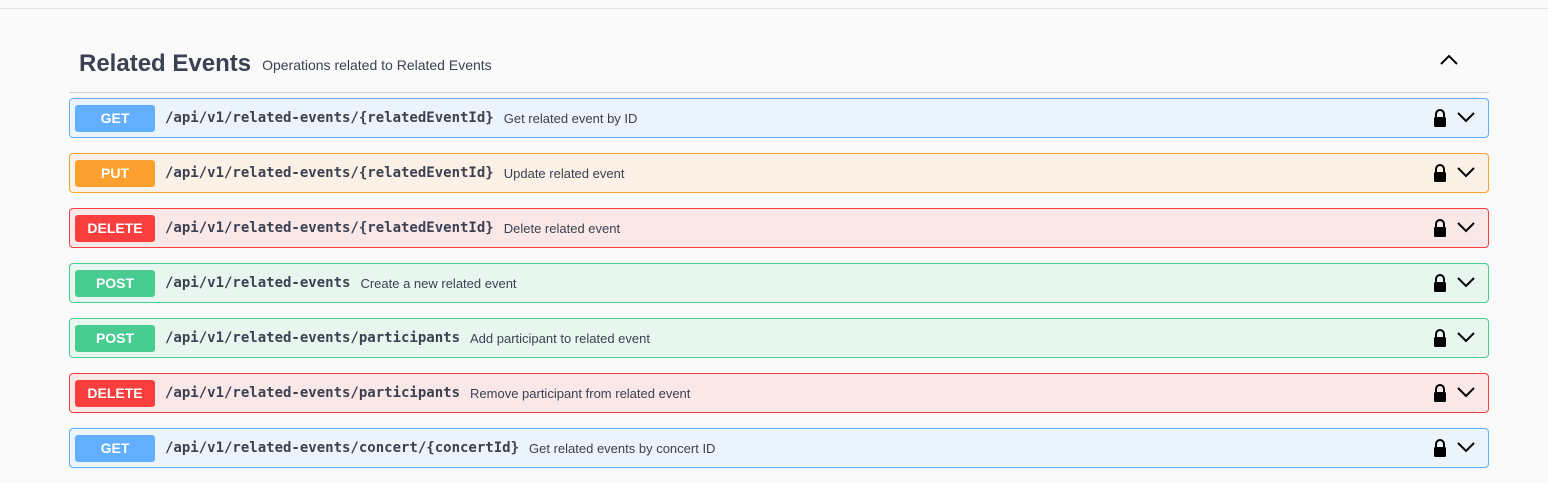 This screenshot has width=1548, height=483. I want to click on operation-path: /api/v1/related-events, so click(258, 283).